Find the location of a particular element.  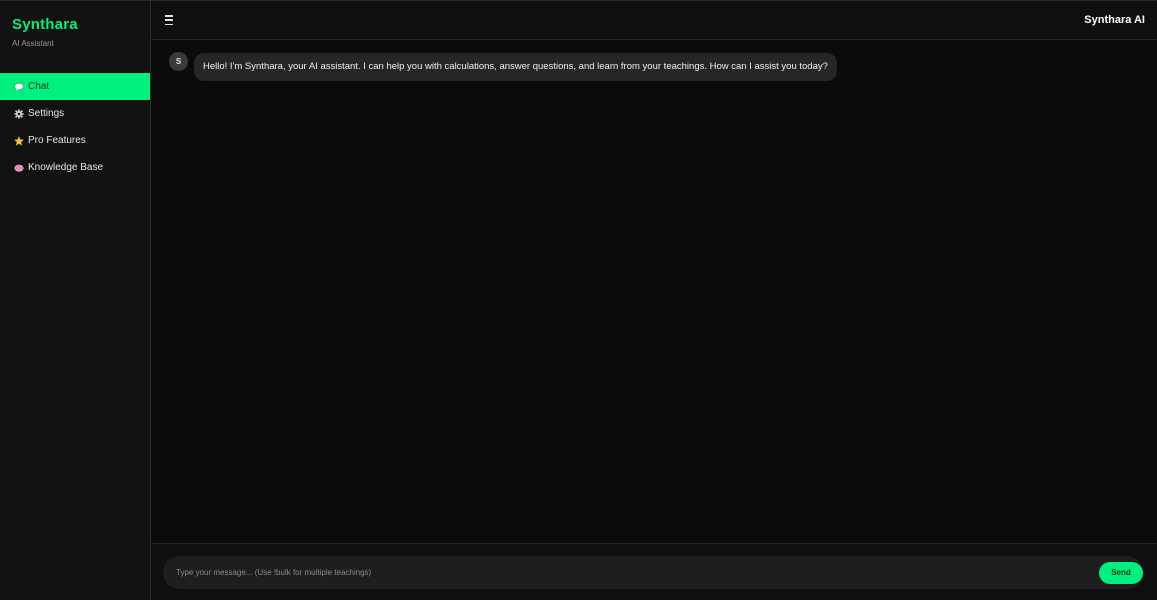

brand: Synthara AI Assistant is located at coordinates (75, 37).